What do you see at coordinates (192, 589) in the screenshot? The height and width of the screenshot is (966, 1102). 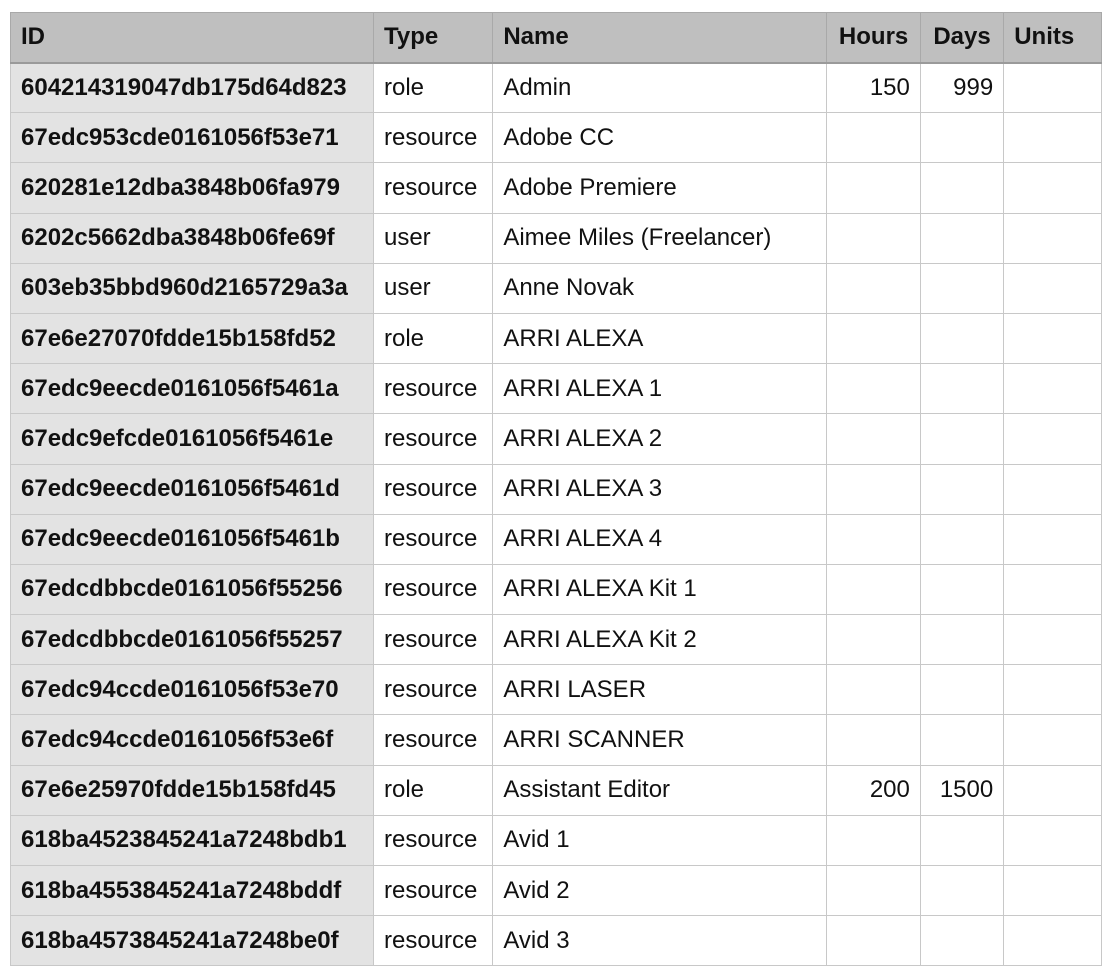 I see `cell-id: 67edcdbbcde0161056f55256` at bounding box center [192, 589].